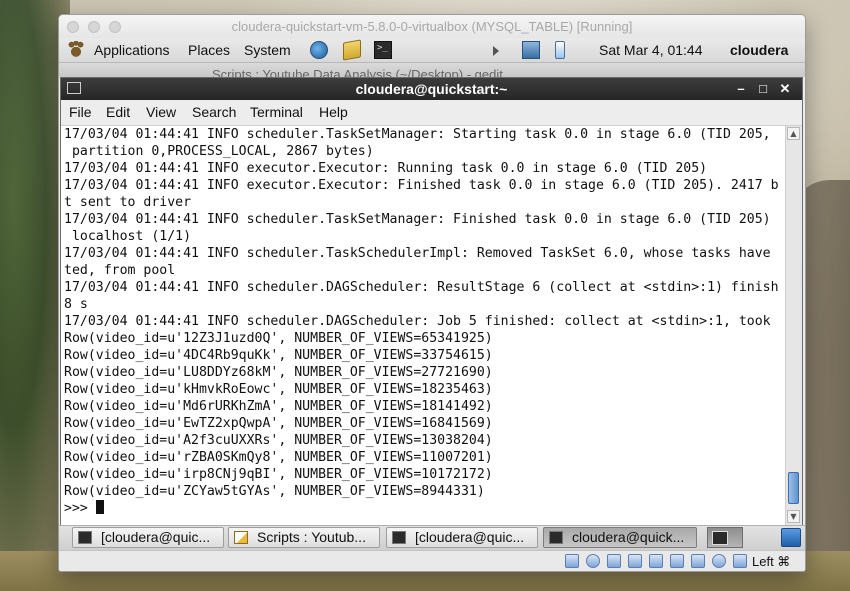  What do you see at coordinates (572, 561) in the screenshot?
I see `hdd-icon` at bounding box center [572, 561].